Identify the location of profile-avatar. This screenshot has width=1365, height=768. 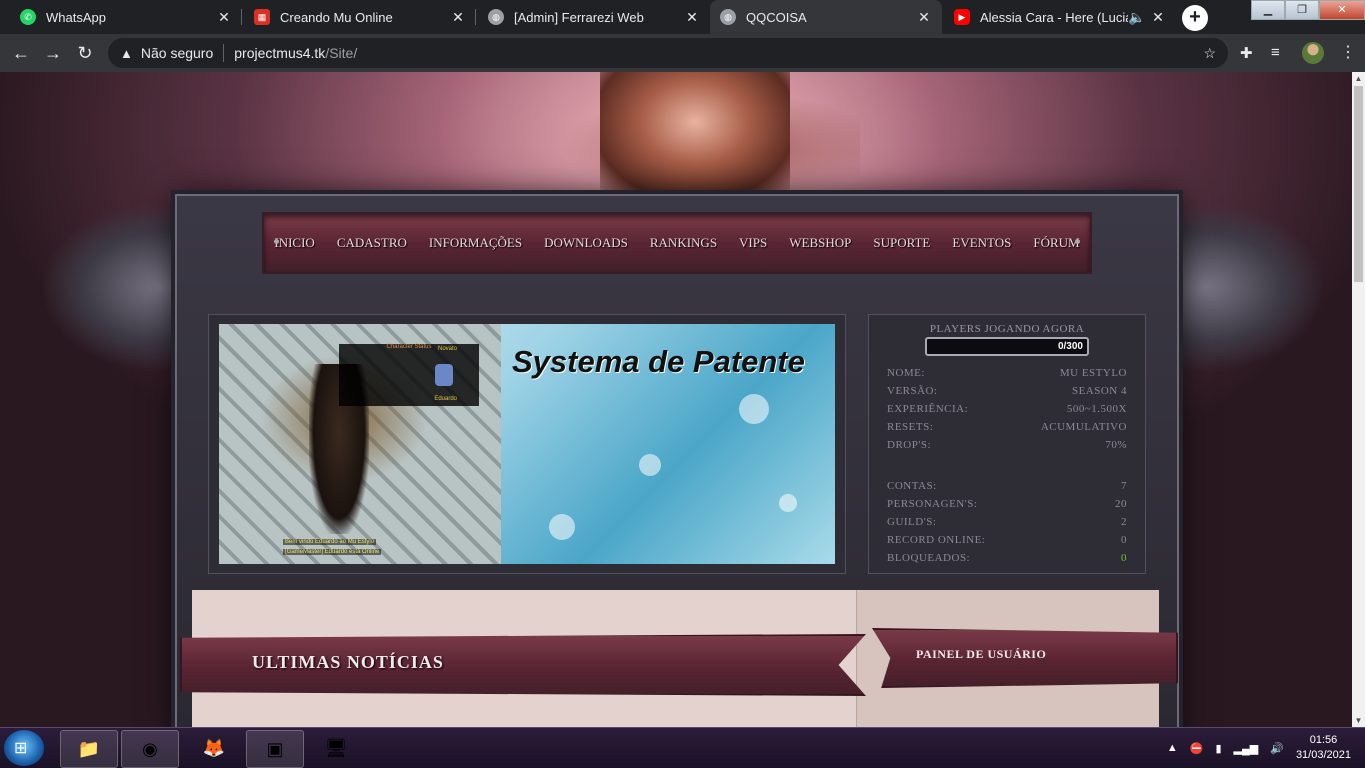
(1313, 53).